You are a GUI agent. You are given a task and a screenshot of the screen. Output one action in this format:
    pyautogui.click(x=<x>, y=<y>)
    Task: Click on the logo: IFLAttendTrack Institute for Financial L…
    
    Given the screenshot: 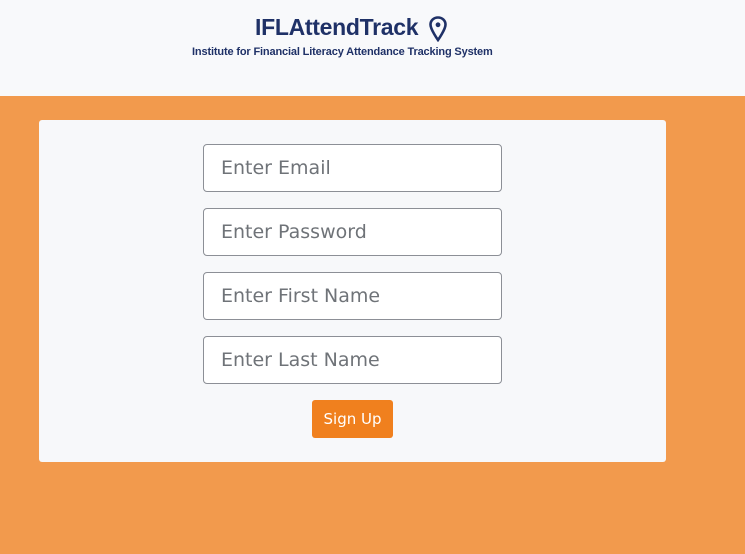 What is the action you would take?
    pyautogui.click(x=352, y=39)
    